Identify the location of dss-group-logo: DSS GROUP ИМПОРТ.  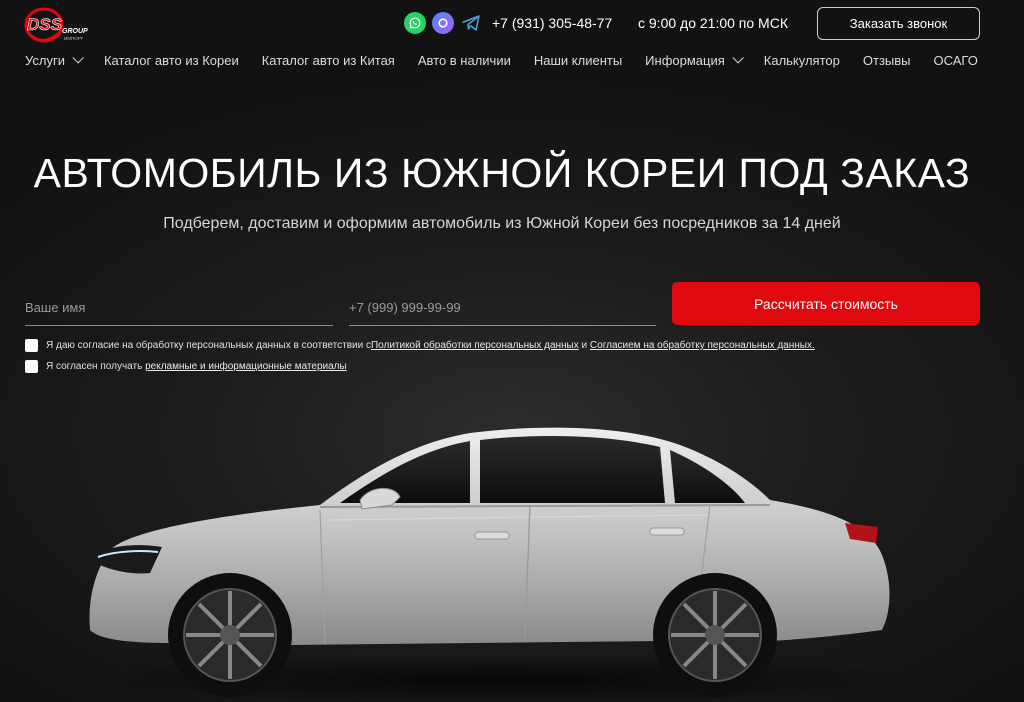
(59, 25).